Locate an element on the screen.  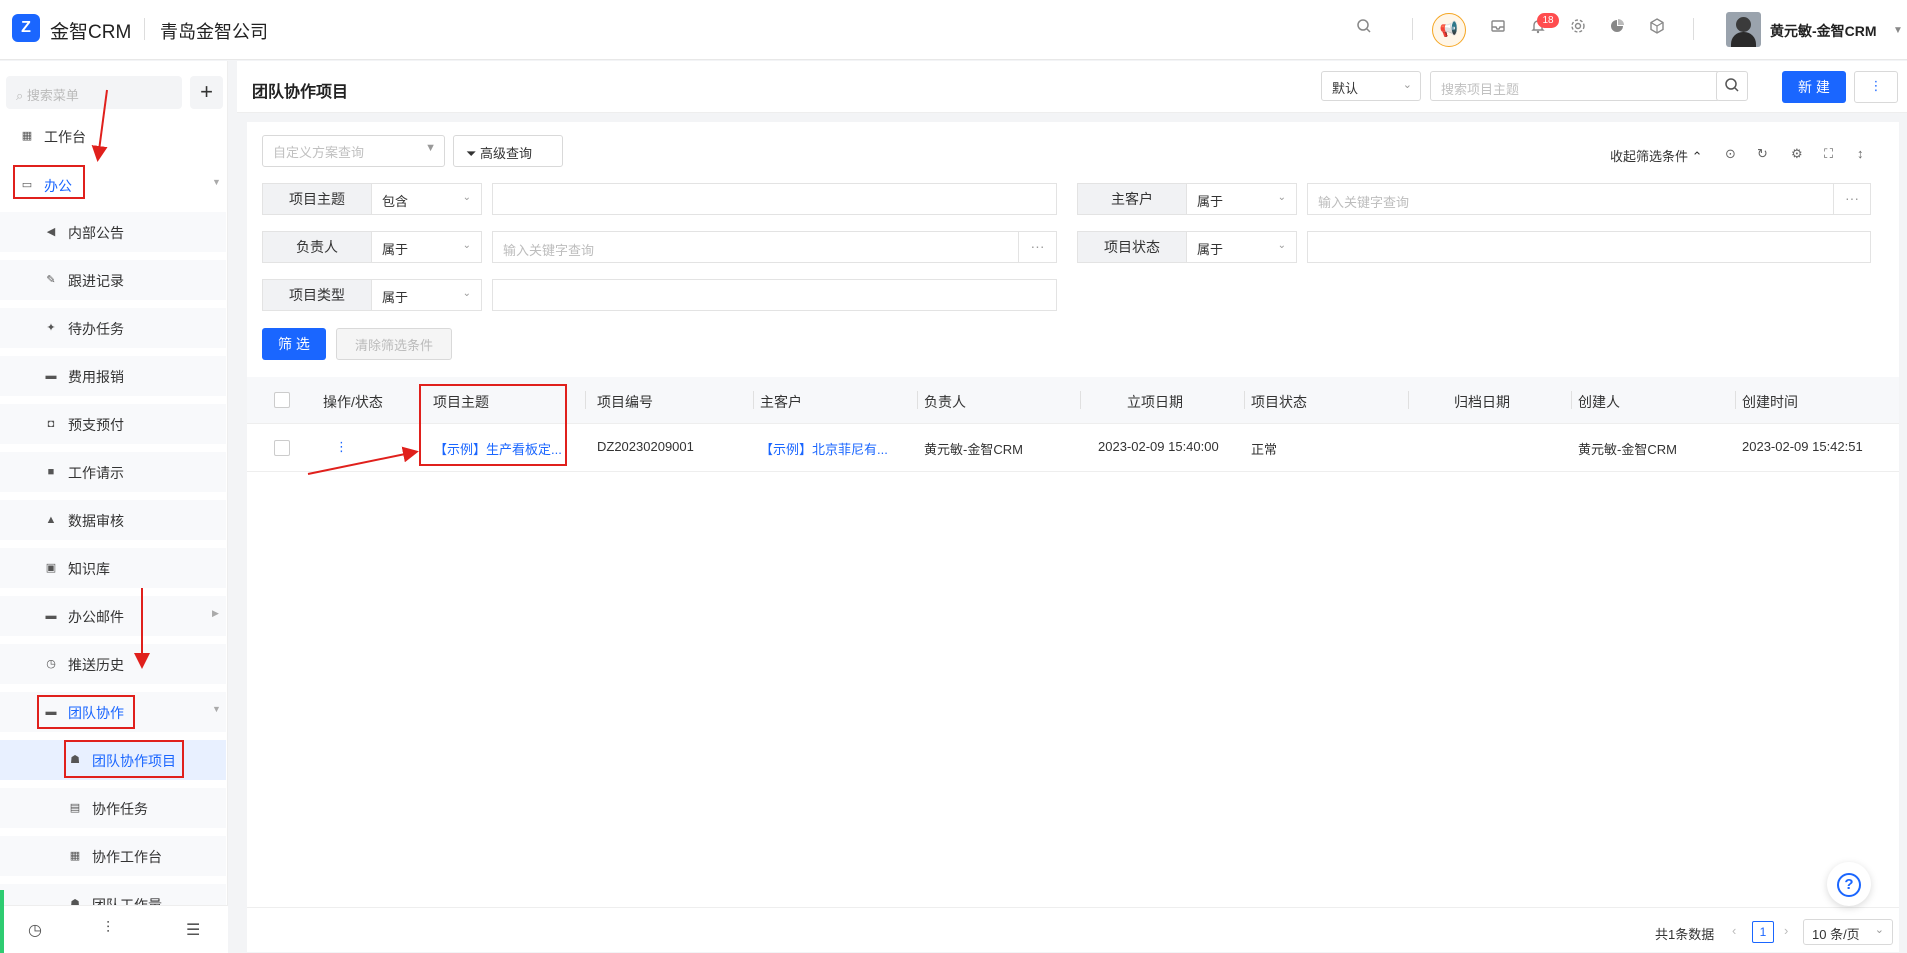
col-customer: 主客户 is located at coordinates (781, 402).